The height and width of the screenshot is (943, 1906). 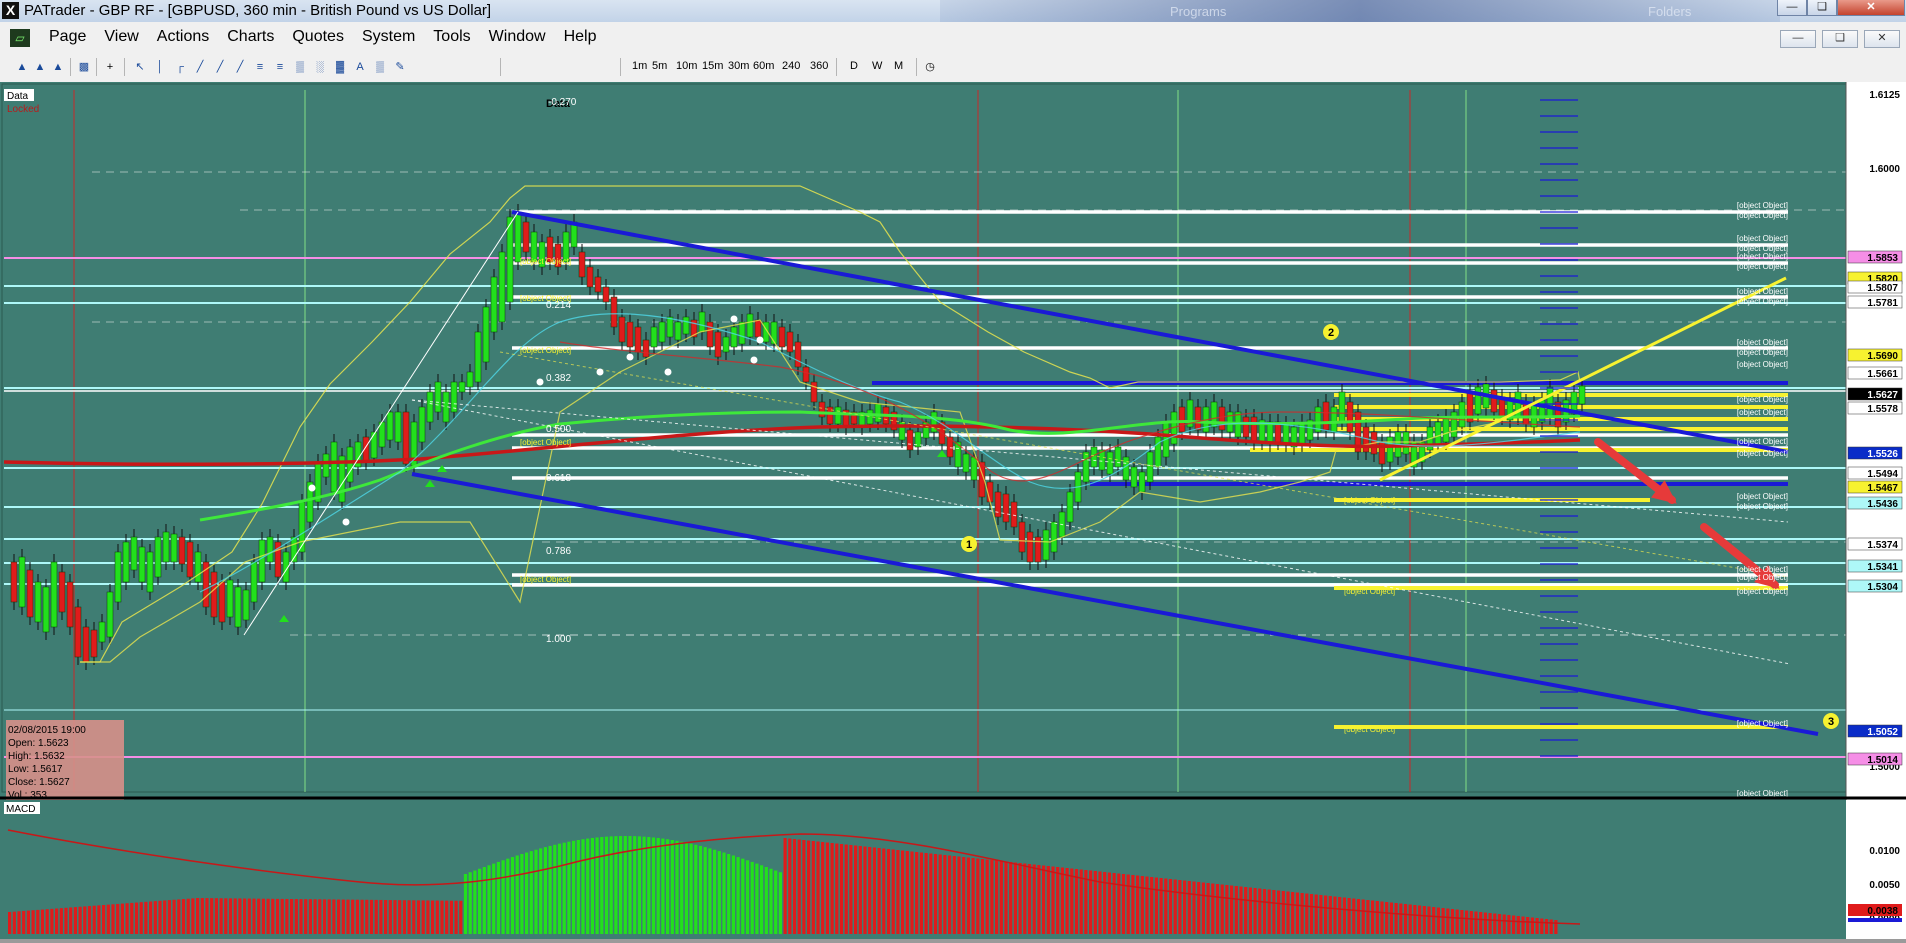 I want to click on menu-quotes: Quotes, so click(x=318, y=37).